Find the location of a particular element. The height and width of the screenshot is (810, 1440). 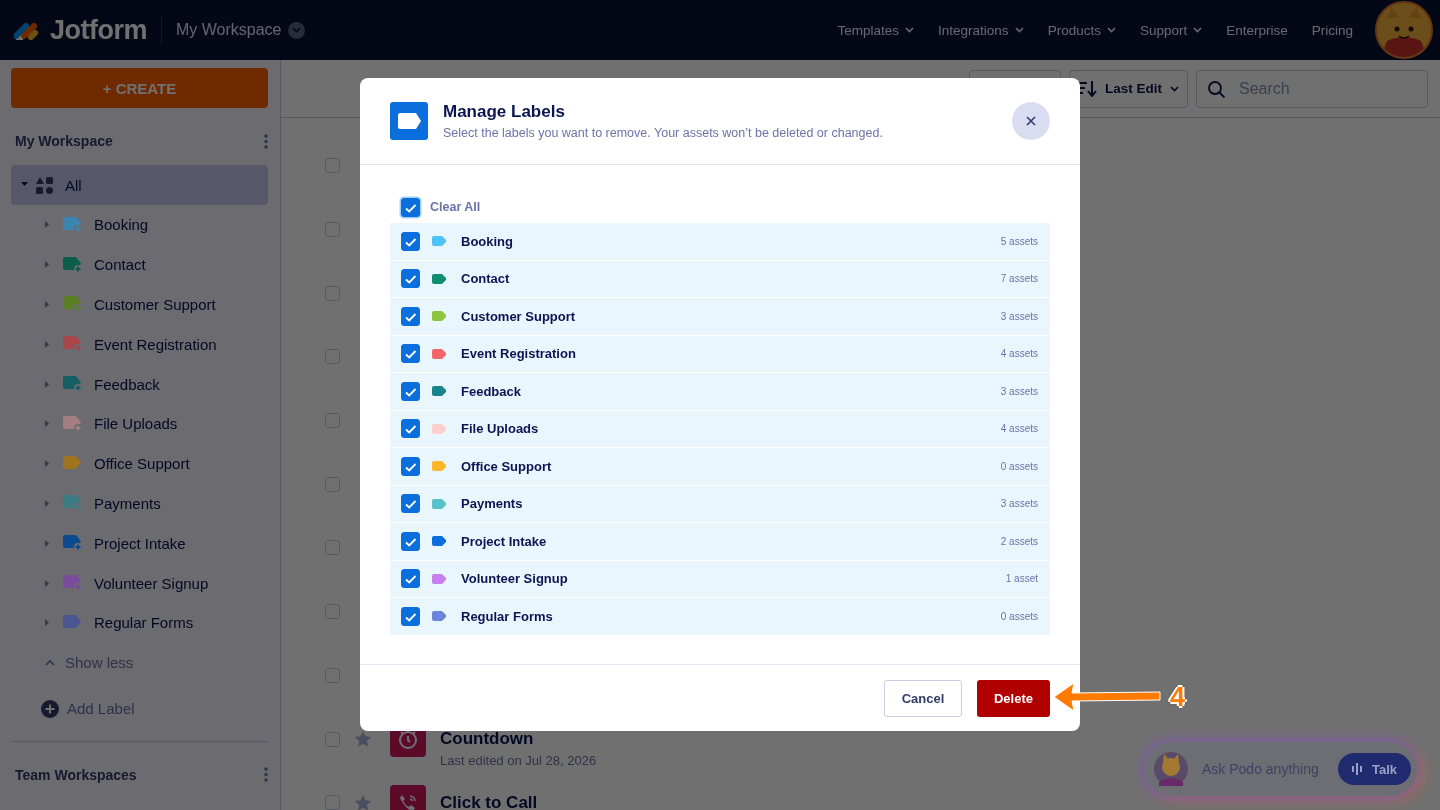

sidebar-item: Customer Support is located at coordinates (139, 304).